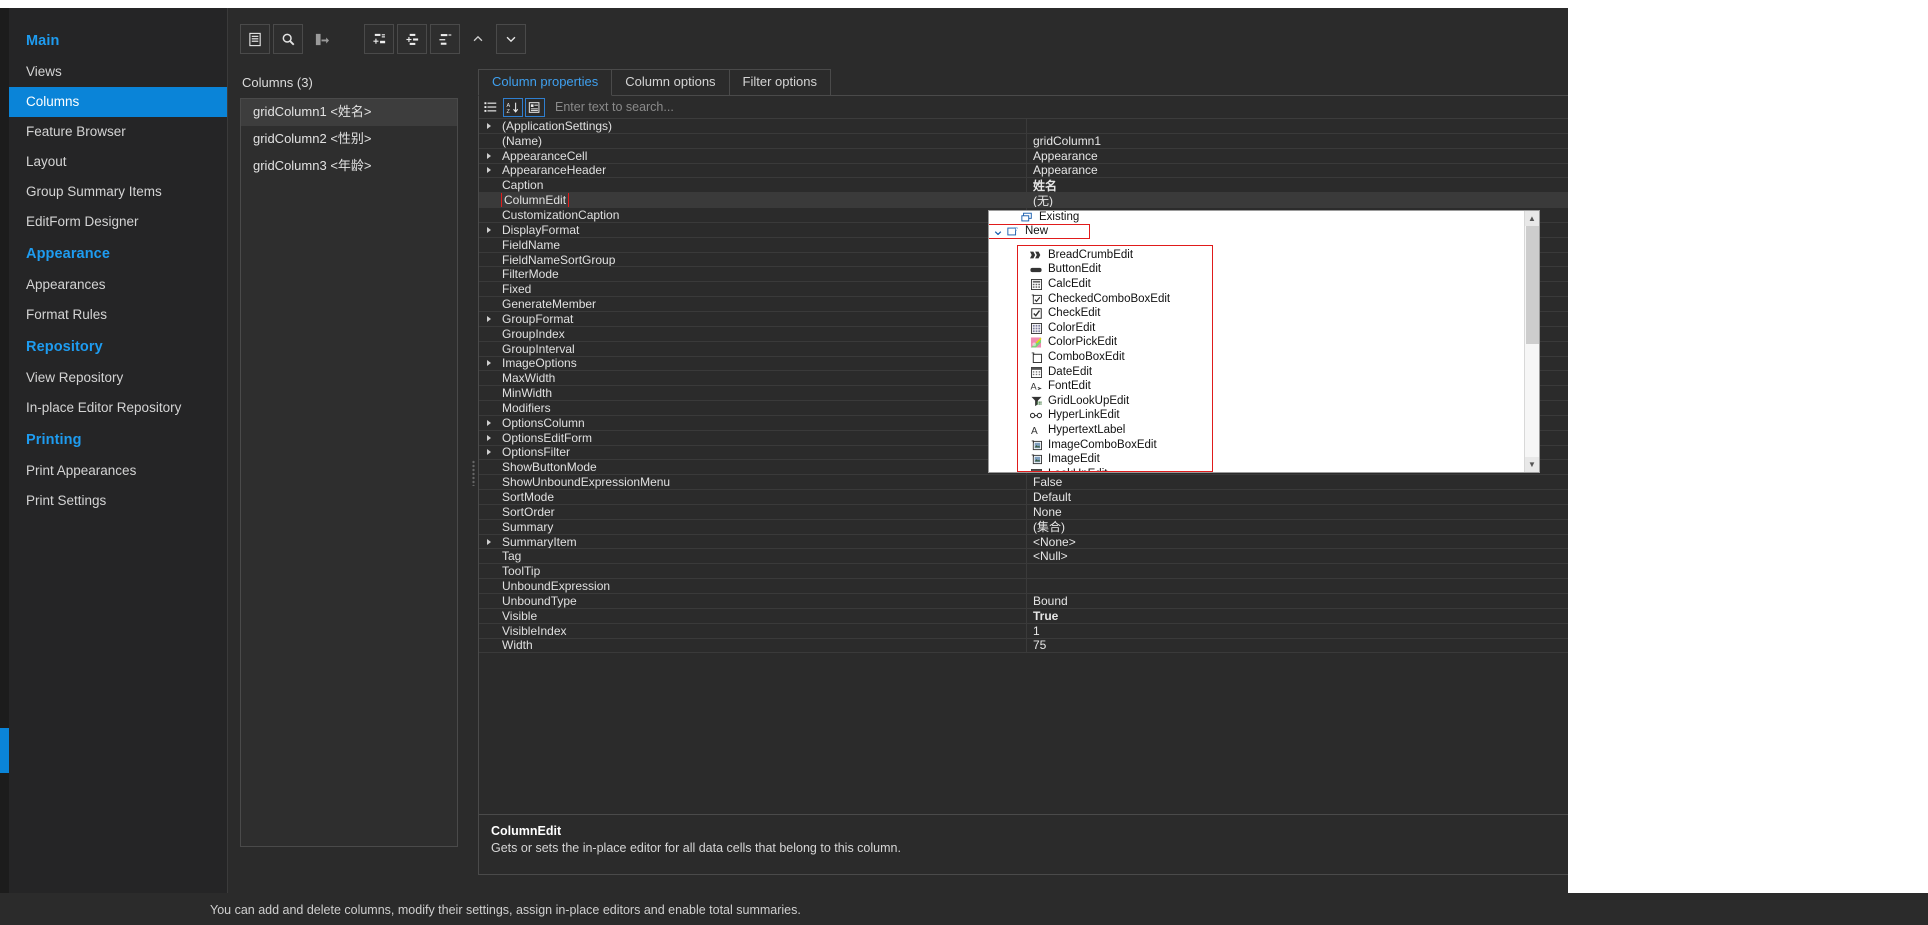 The width and height of the screenshot is (1928, 925). Describe the element at coordinates (763, 615) in the screenshot. I see `property-name-cell: Visible` at that location.